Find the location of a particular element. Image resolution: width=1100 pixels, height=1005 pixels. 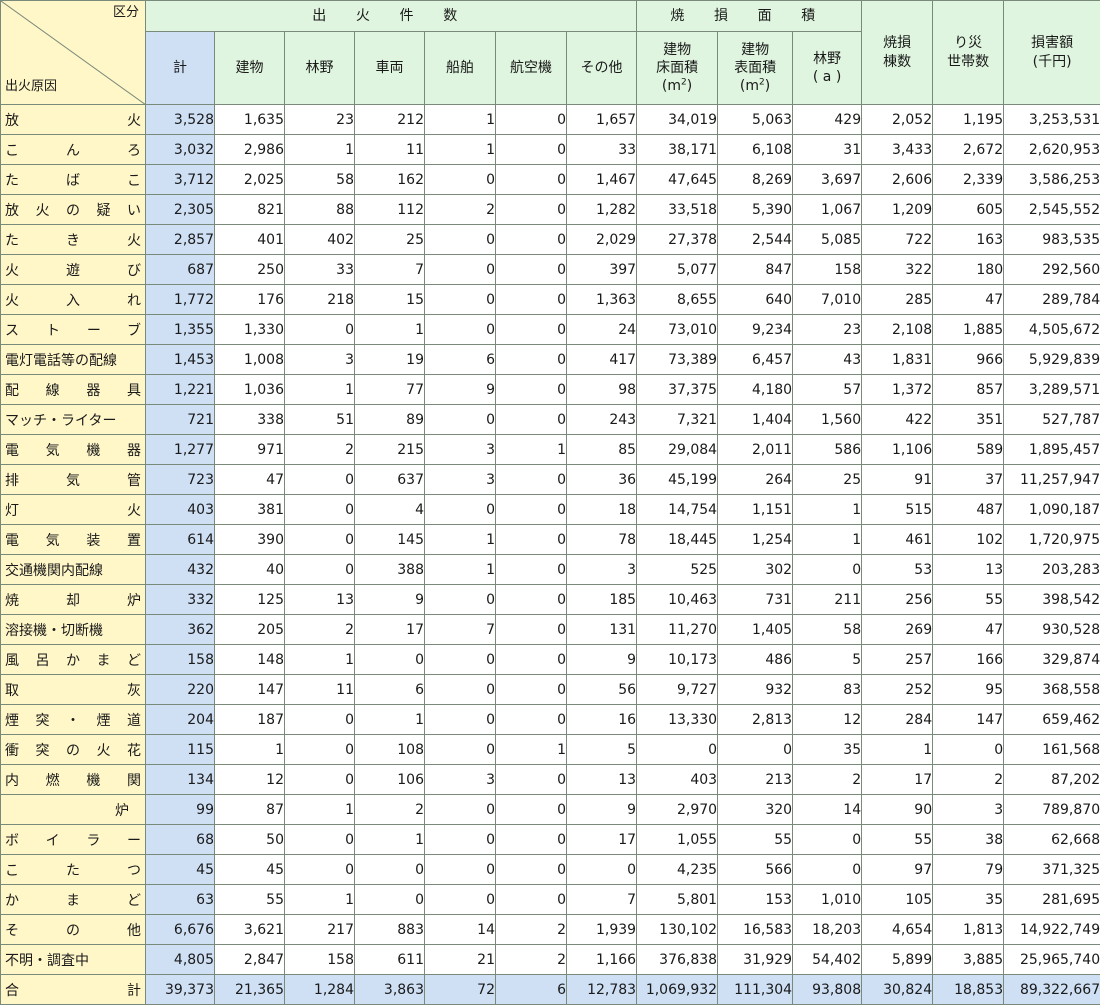

value-cell: 33 is located at coordinates (319, 269).